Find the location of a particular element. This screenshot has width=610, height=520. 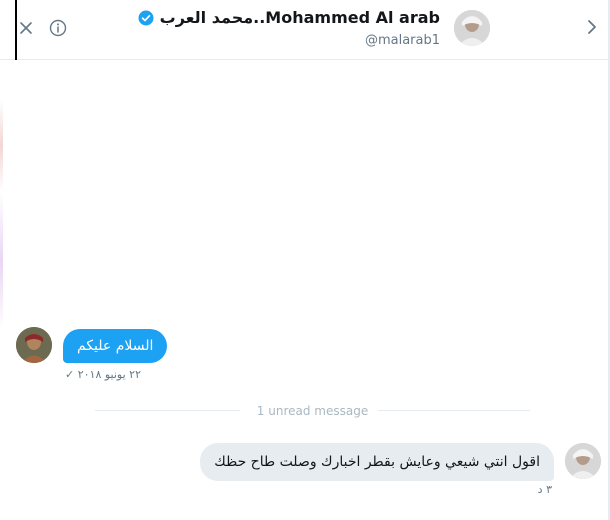

message-bubble: السلام عليكم is located at coordinates (115, 346).